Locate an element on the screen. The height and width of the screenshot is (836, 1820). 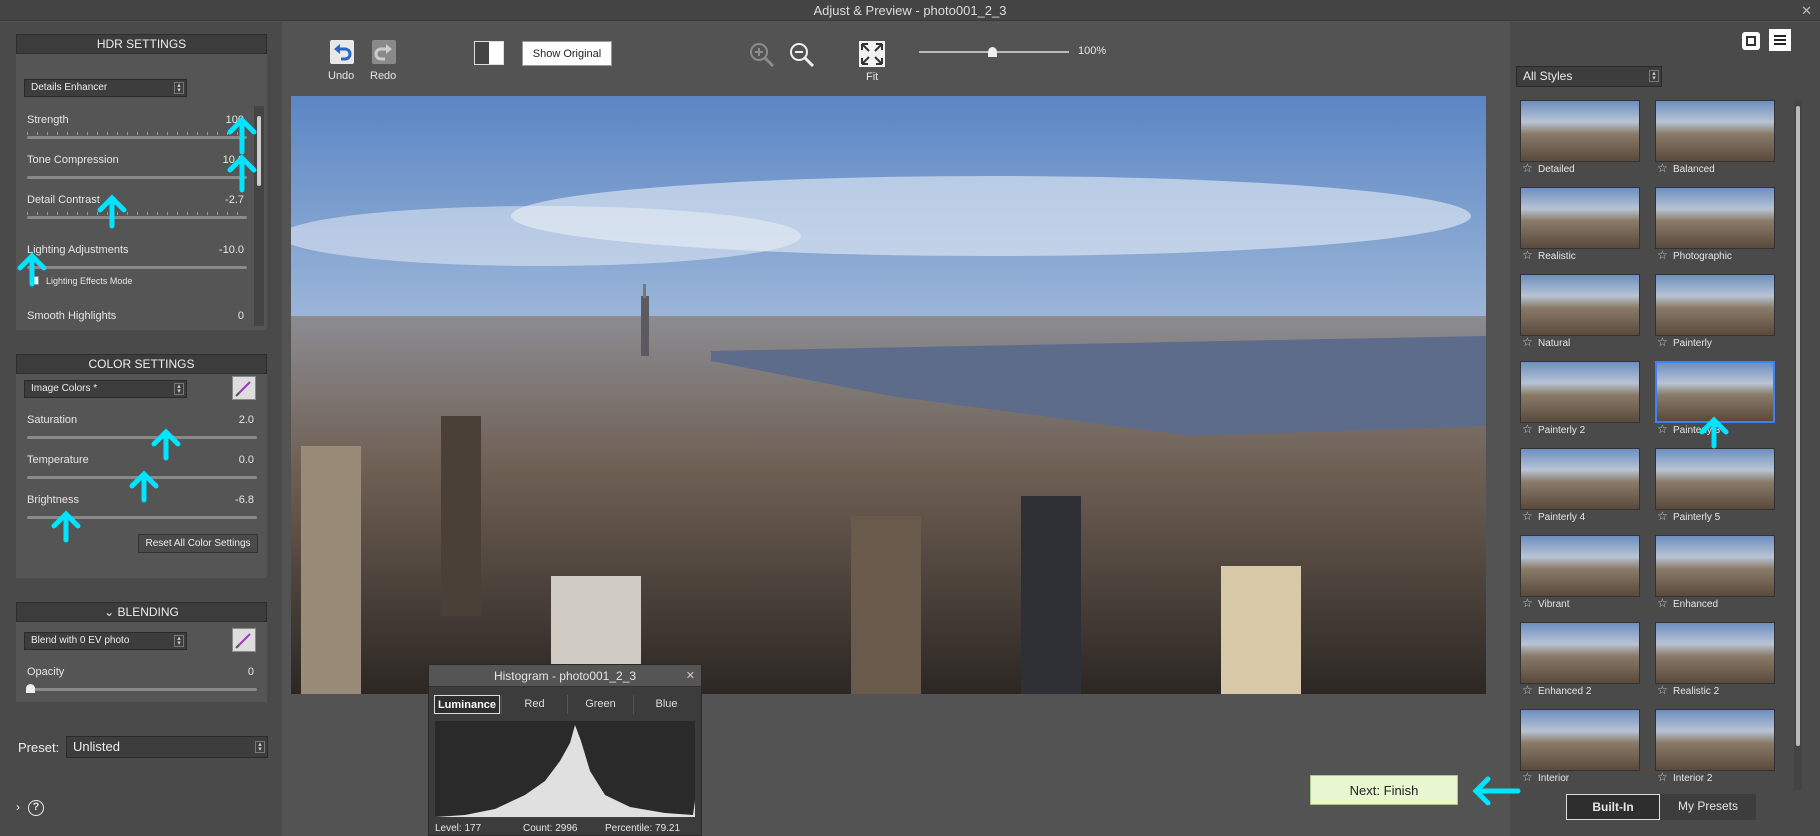
strength-slider-track is located at coordinates (137, 137).